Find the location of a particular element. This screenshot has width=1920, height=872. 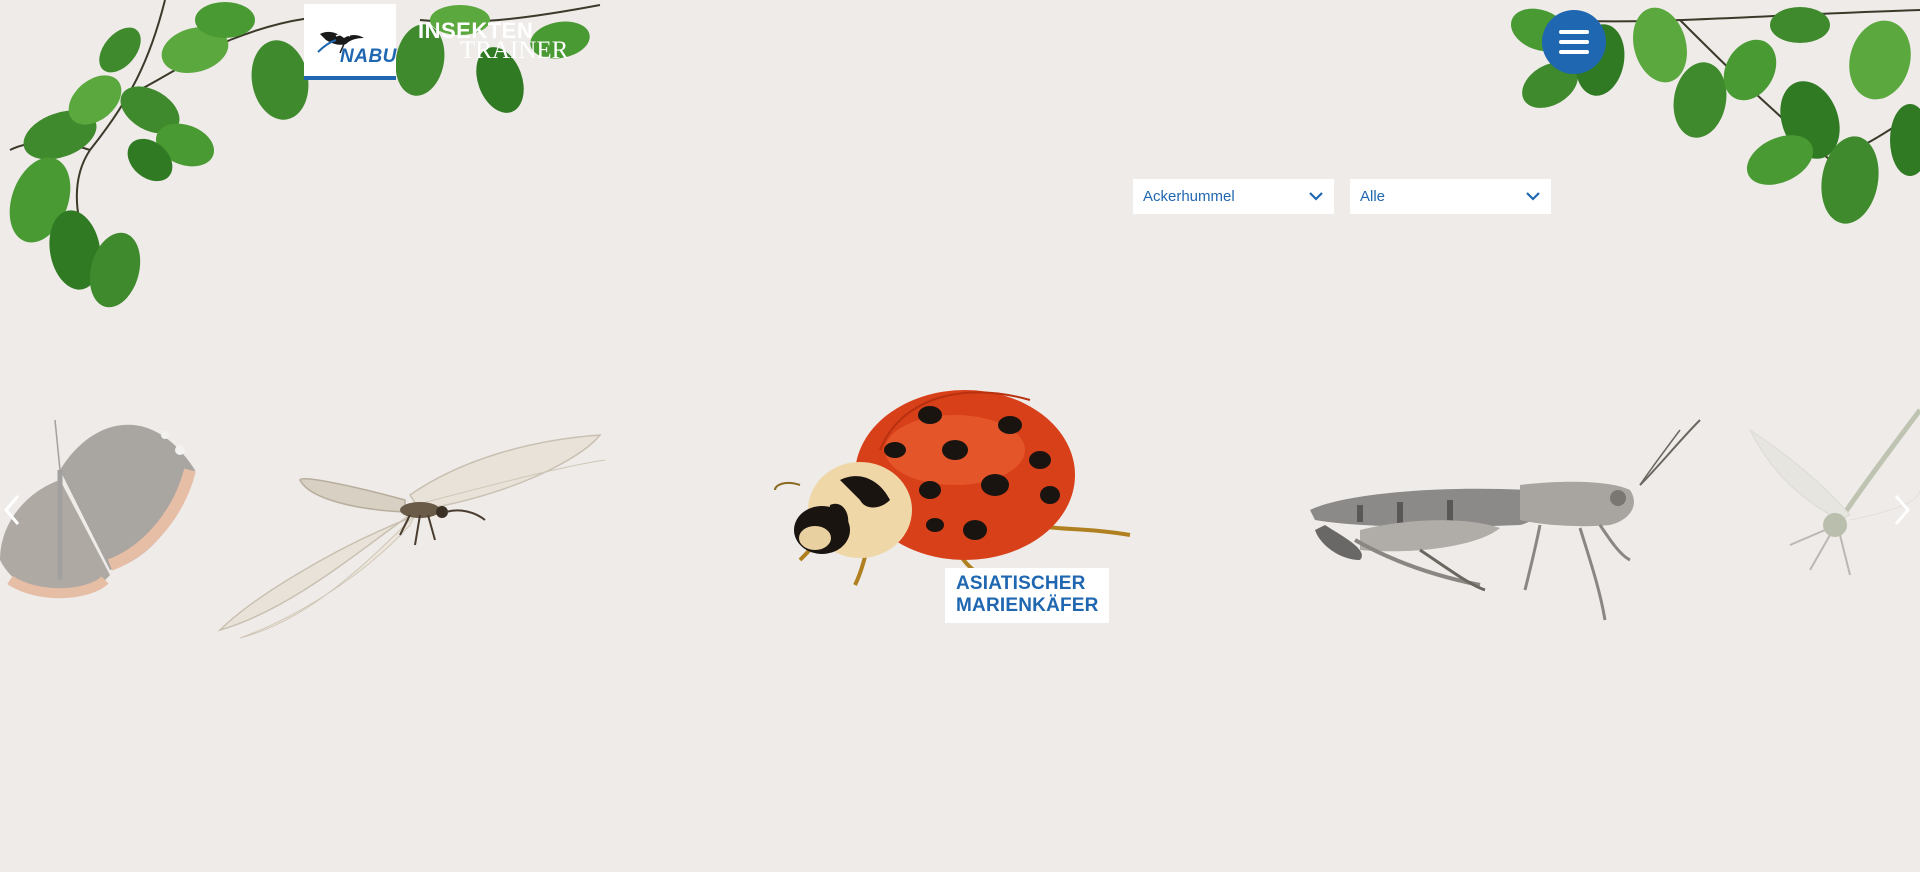

category-select: Alle is located at coordinates (1450, 196).